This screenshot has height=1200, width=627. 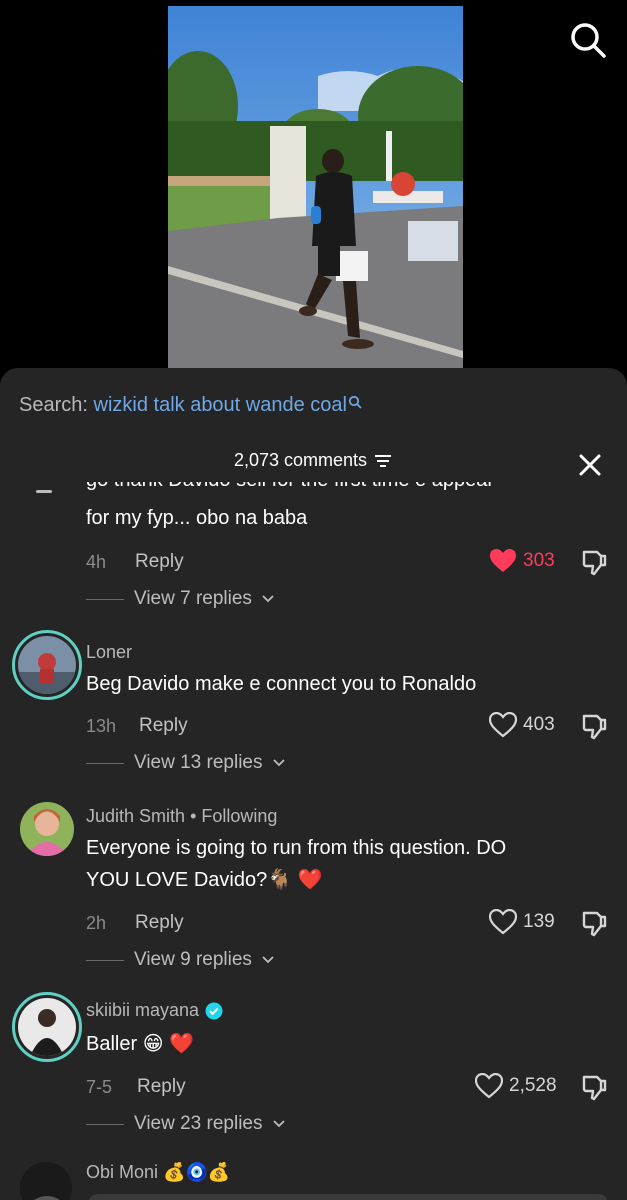 I want to click on comment-author-row: Obi Moni 💰🧿💰, so click(x=158, y=1172).